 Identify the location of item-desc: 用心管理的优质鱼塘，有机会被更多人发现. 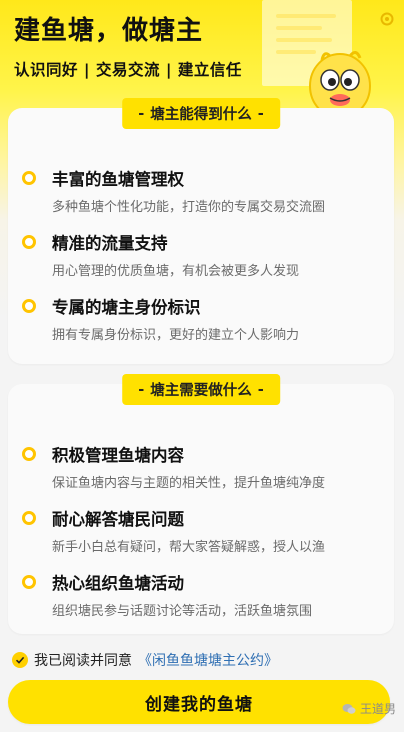
(176, 271).